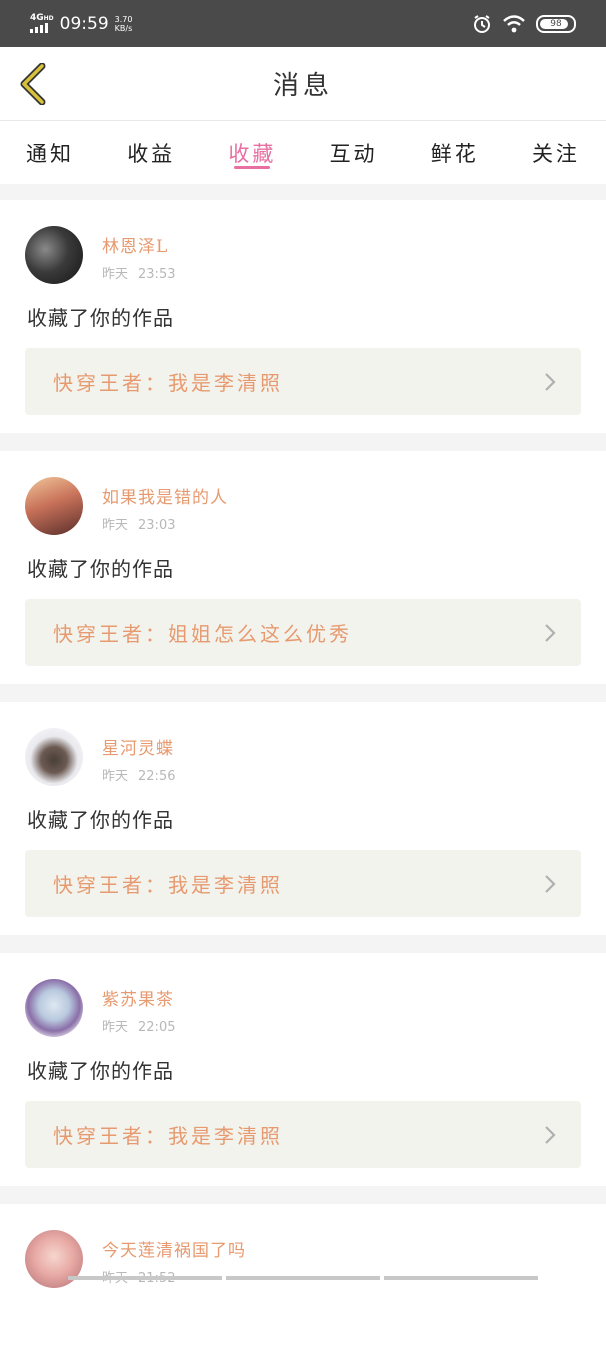  What do you see at coordinates (303, 1278) in the screenshot?
I see `scroll-indicator` at bounding box center [303, 1278].